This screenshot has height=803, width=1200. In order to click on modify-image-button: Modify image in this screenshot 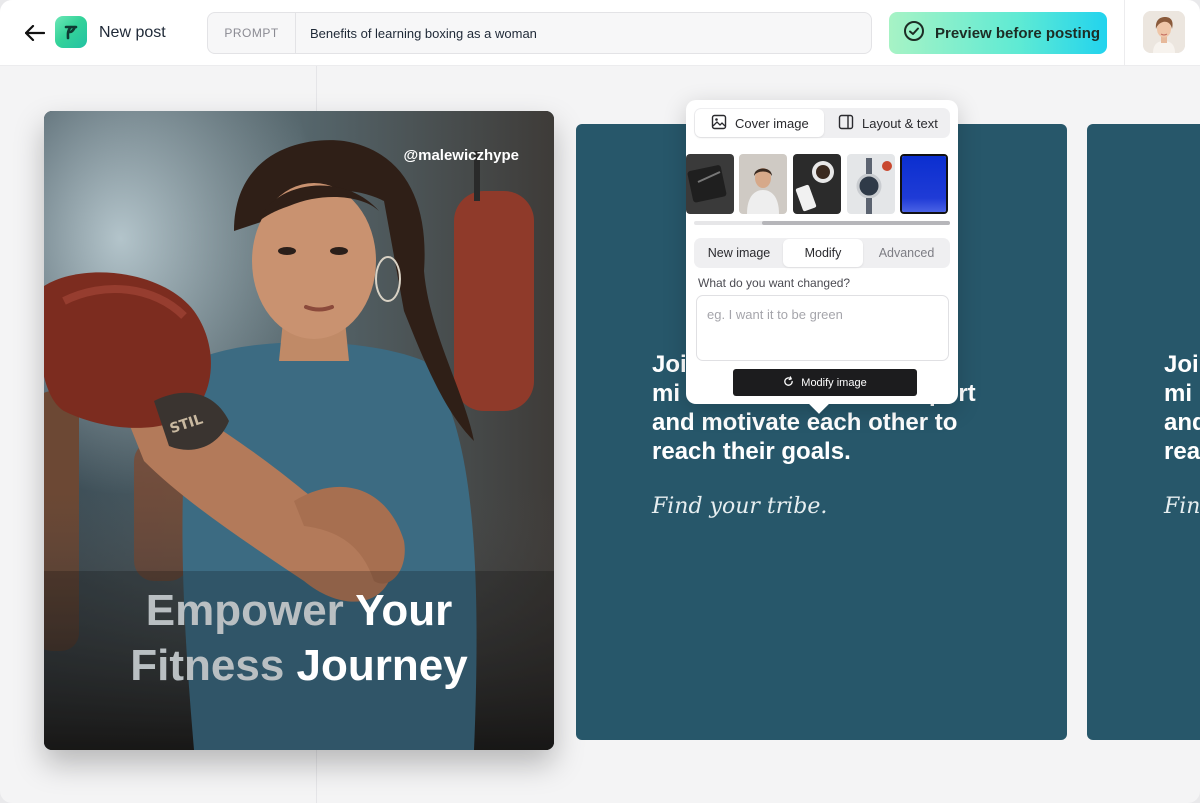, I will do `click(825, 382)`.